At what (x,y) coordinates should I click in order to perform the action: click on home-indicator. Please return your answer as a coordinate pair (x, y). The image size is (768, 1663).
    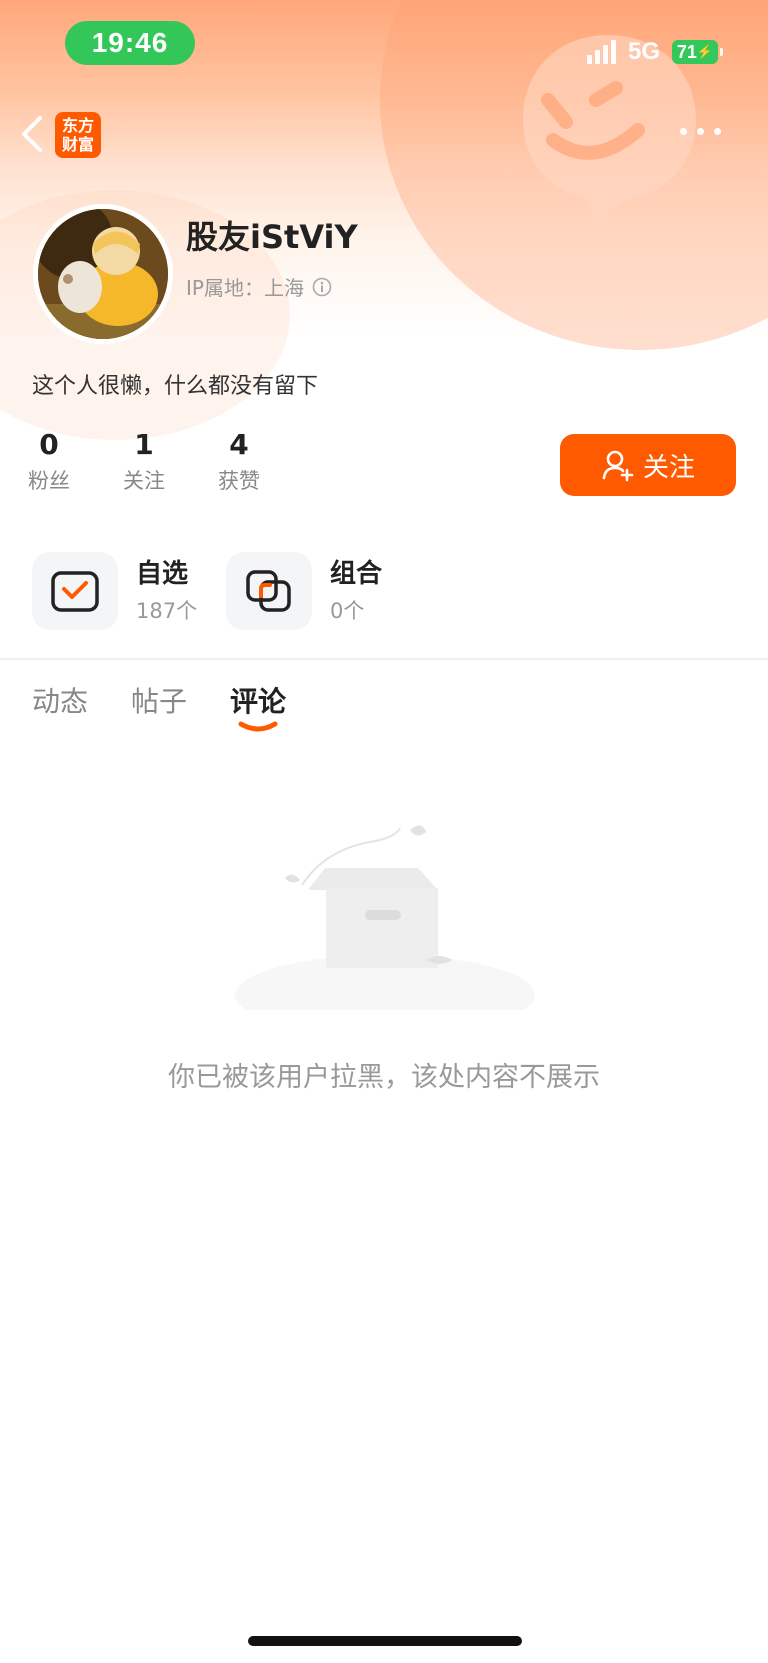
    Looking at the image, I should click on (385, 1641).